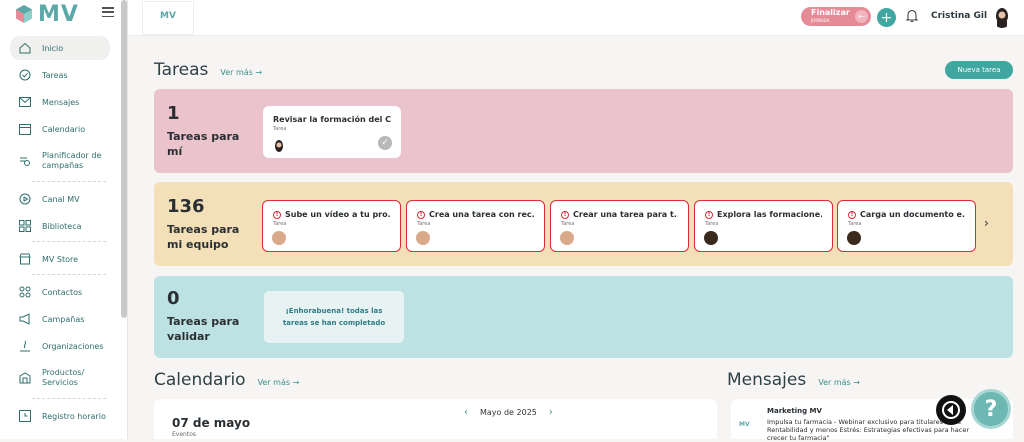 This screenshot has width=1024, height=442. Describe the element at coordinates (767, 380) in the screenshot. I see `mensajes-title: Mensajes` at that location.